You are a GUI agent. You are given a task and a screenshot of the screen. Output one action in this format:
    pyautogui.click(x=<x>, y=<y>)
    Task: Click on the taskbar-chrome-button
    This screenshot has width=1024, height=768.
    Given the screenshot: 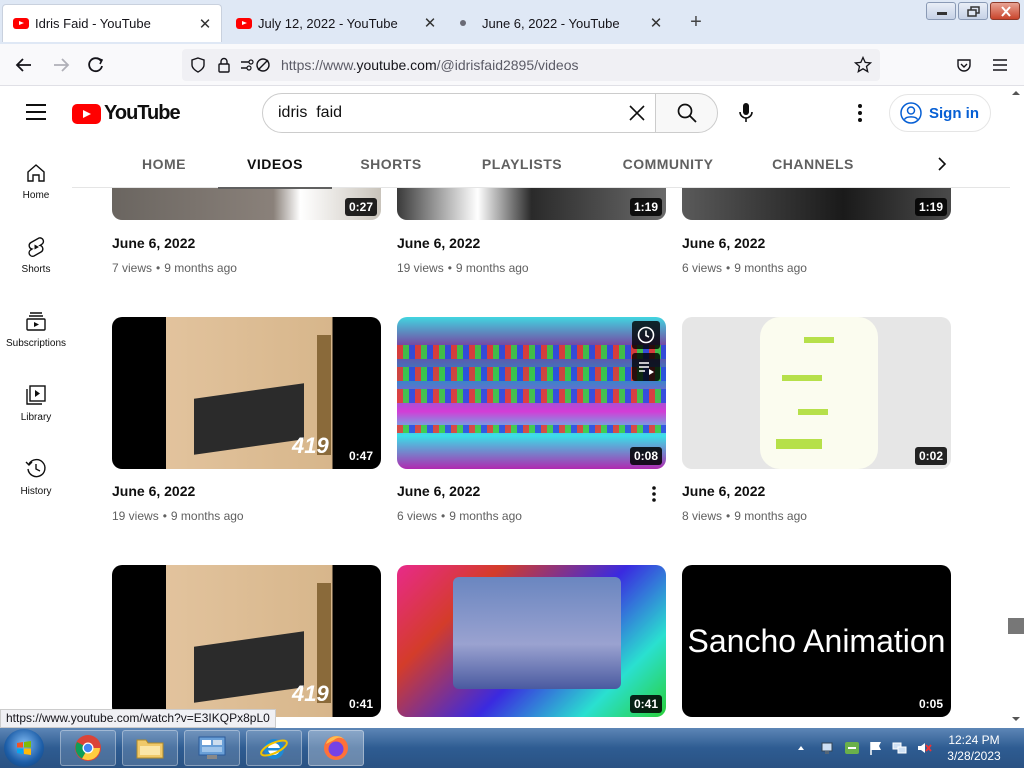 What is the action you would take?
    pyautogui.click(x=88, y=748)
    